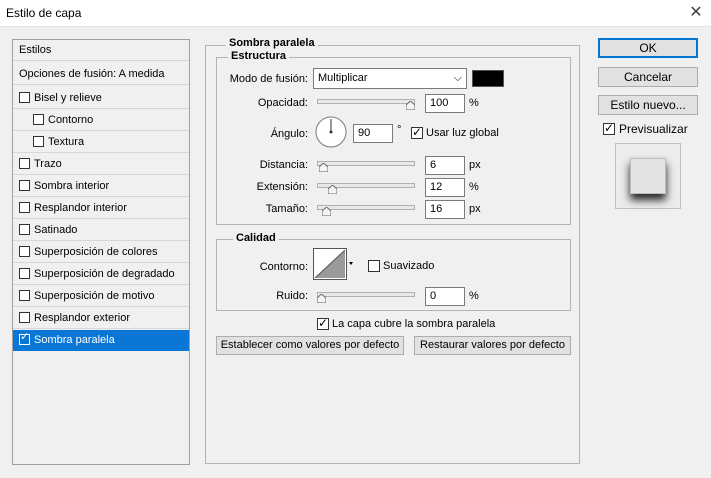  Describe the element at coordinates (331, 132) in the screenshot. I see `angle-dial` at that location.